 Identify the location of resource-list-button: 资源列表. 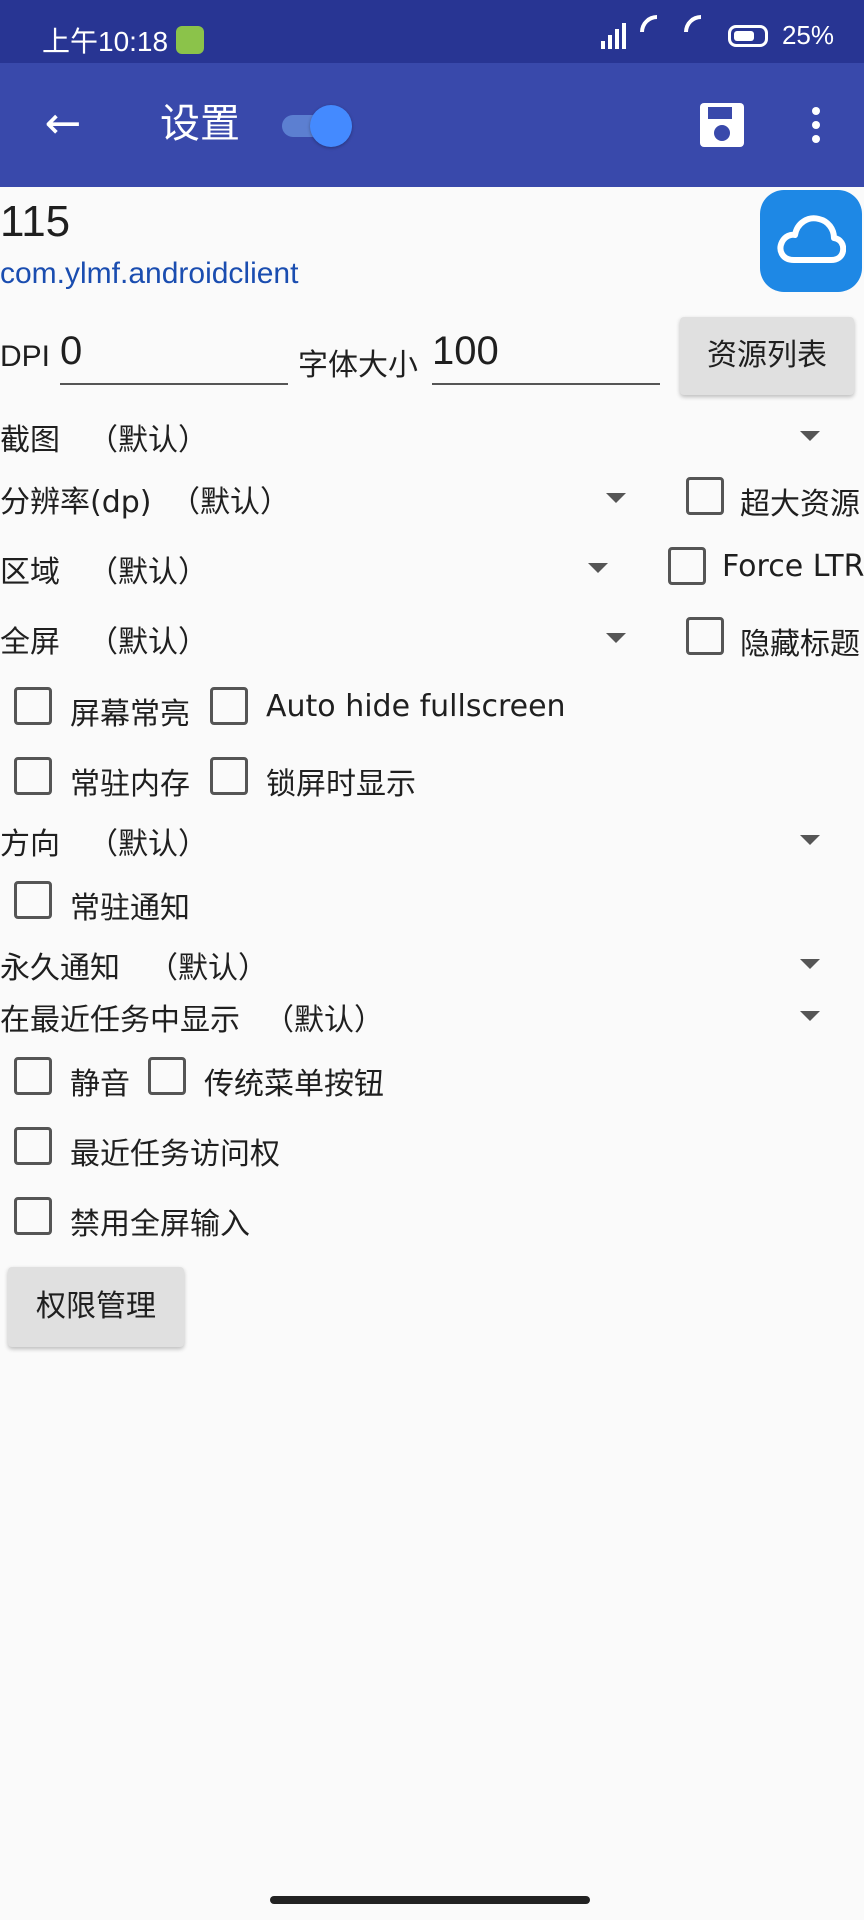
(767, 356).